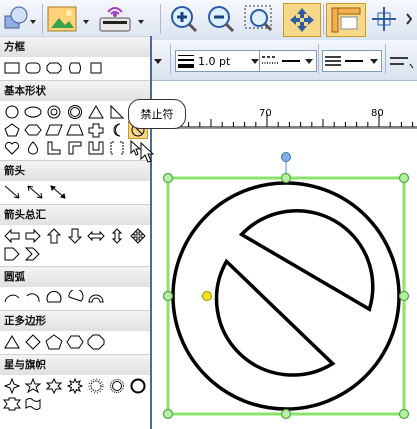 Image resolution: width=417 pixels, height=429 pixels. I want to click on arrow-double-shape-icon, so click(36, 192).